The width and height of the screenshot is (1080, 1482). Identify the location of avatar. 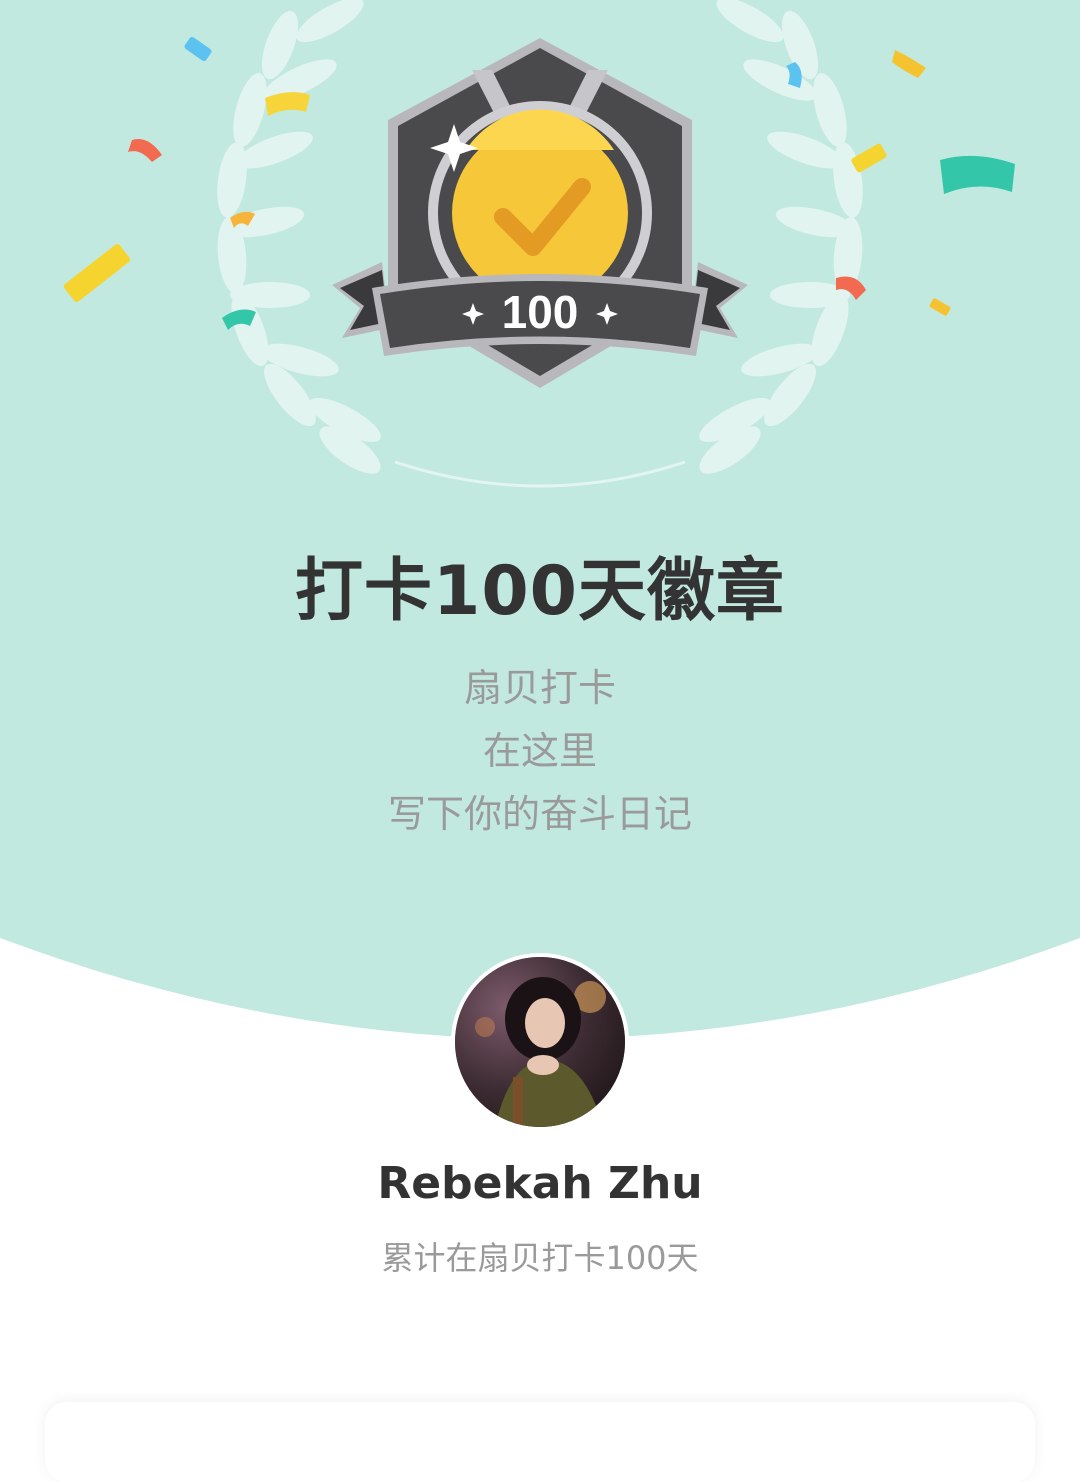
(540, 1042).